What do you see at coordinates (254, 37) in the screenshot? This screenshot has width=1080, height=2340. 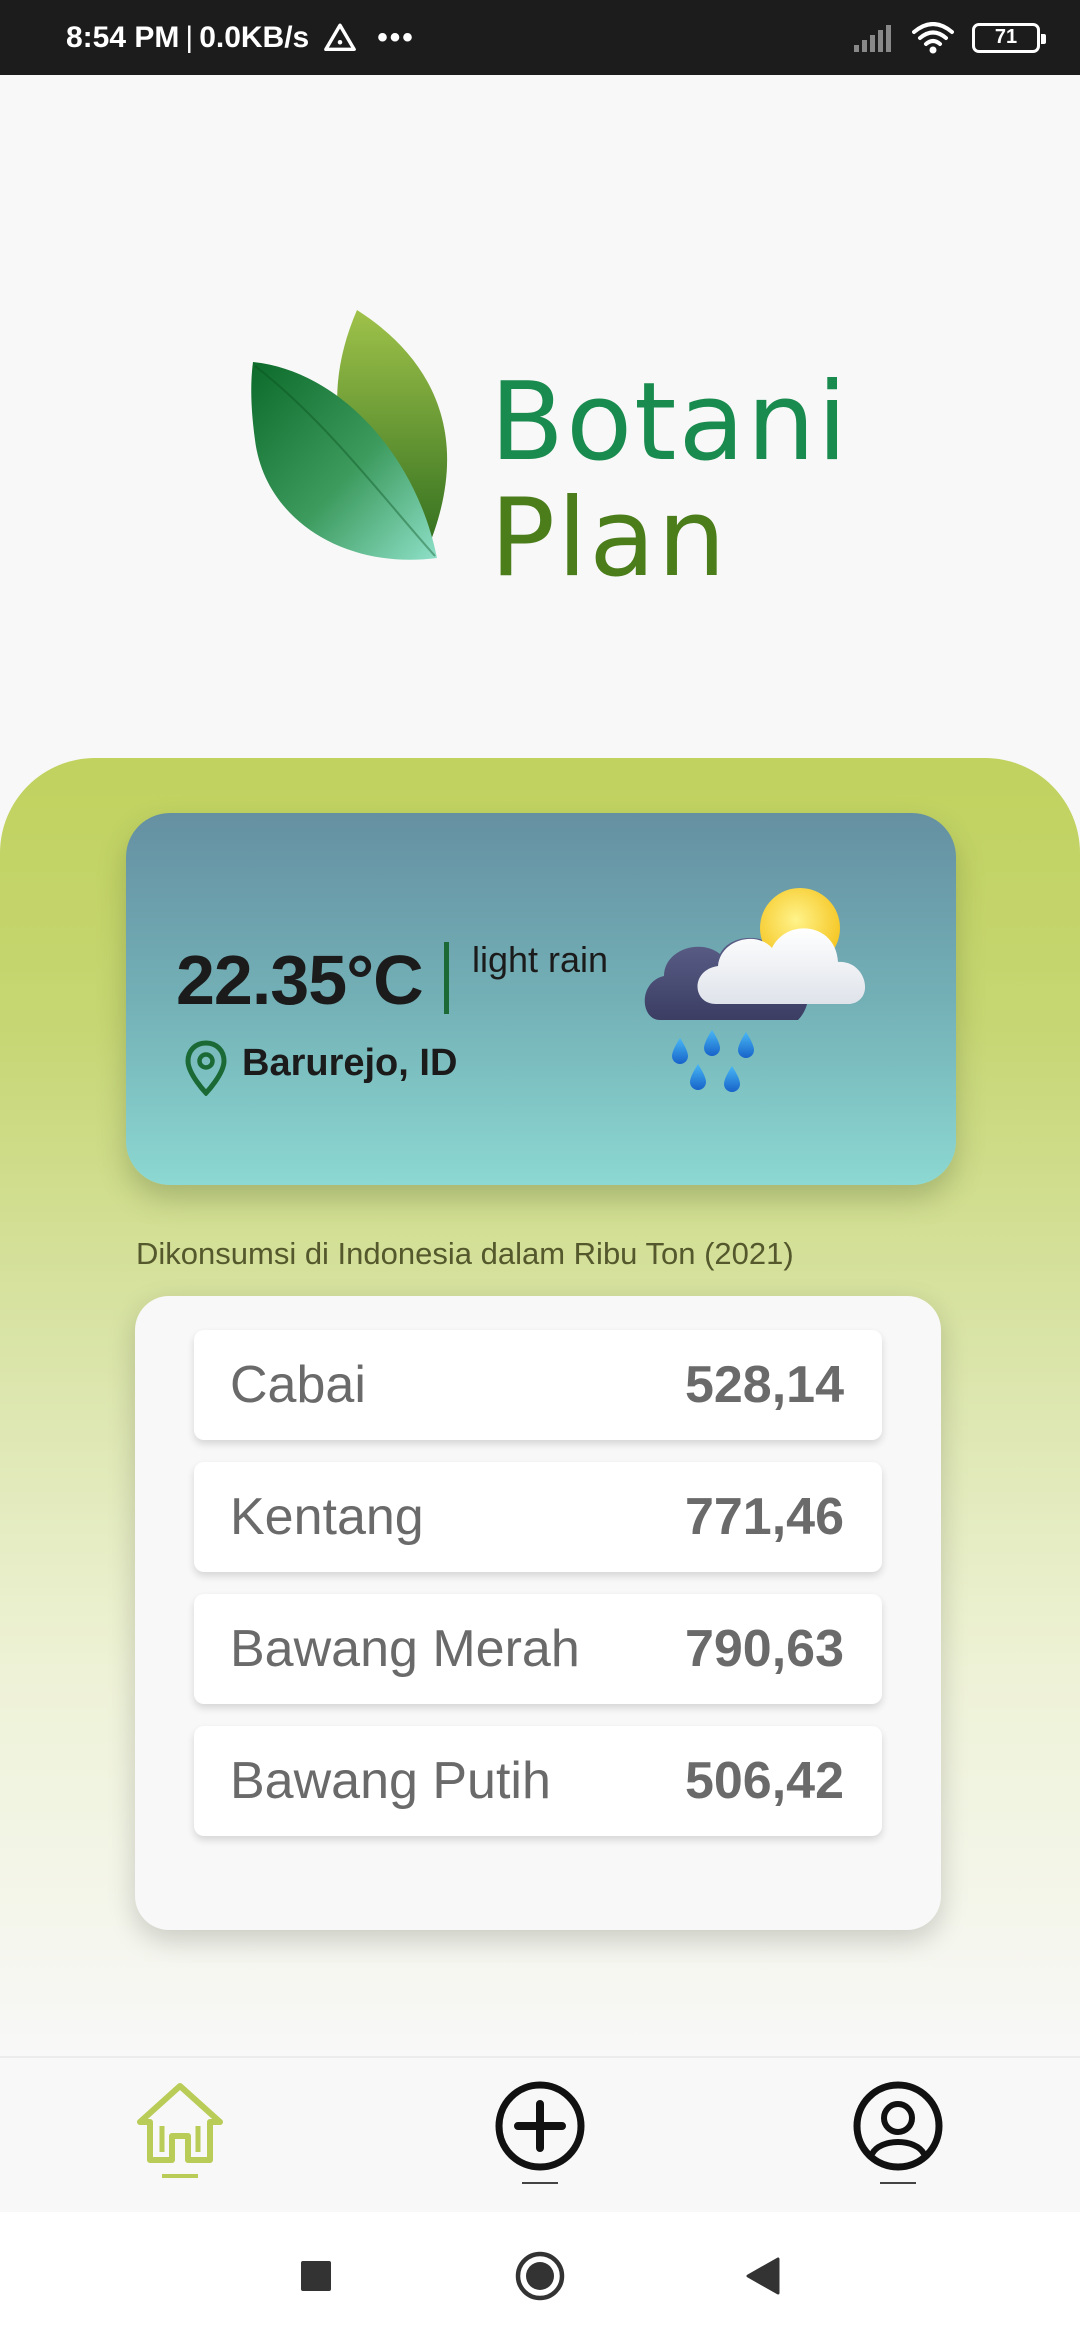 I see `status-net-speed: 0.0KB/s` at bounding box center [254, 37].